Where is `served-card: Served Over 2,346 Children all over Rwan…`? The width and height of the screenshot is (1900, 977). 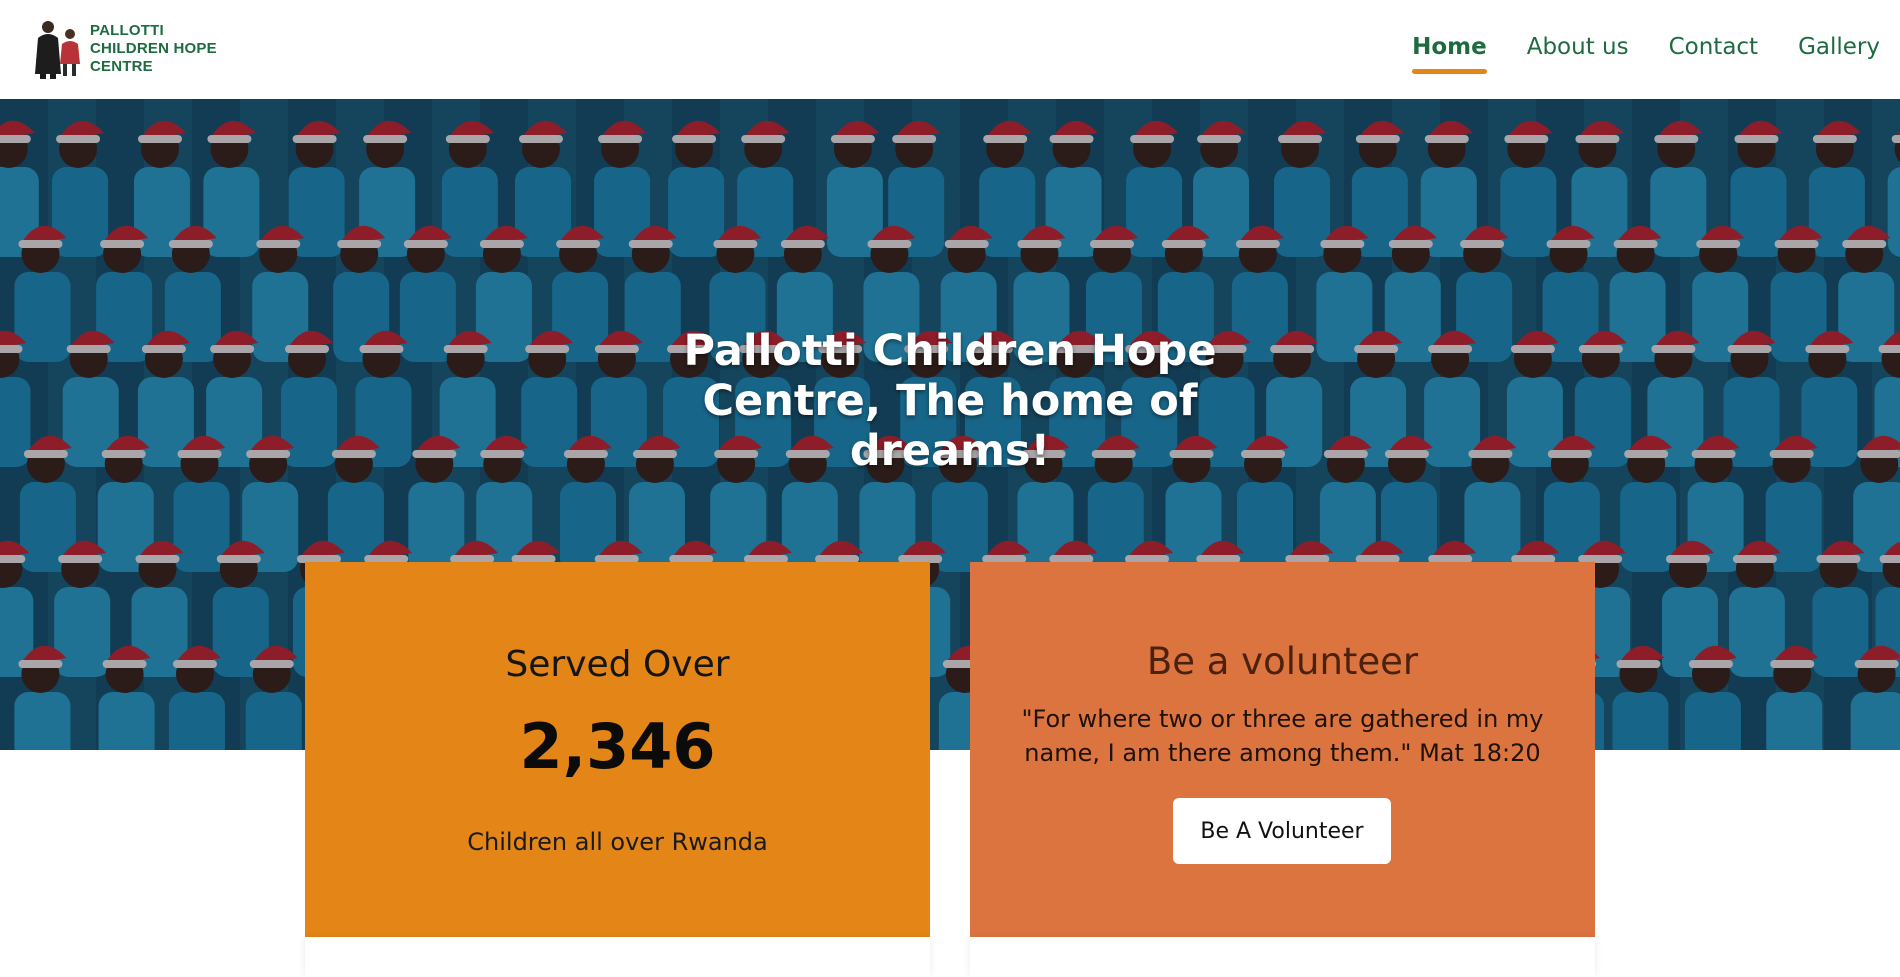
served-card: Served Over 2,346 Children all over Rwan… is located at coordinates (617, 749).